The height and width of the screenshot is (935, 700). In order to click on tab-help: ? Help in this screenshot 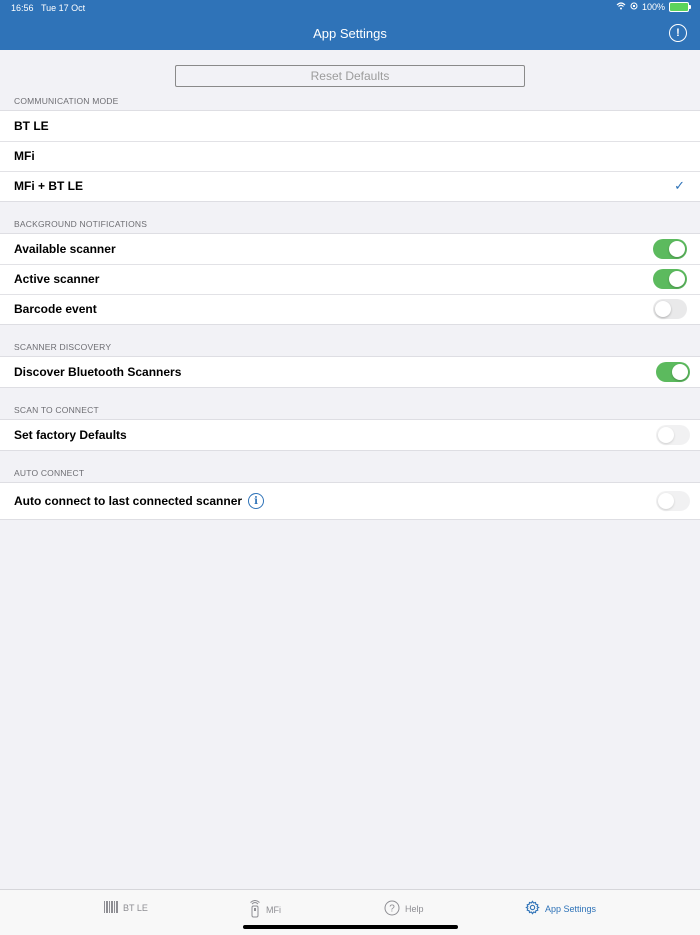, I will do `click(404, 909)`.